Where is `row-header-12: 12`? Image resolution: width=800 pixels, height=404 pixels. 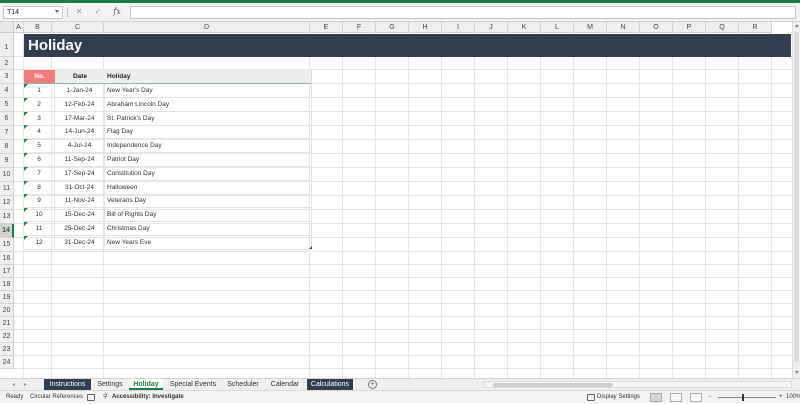 row-header-12: 12 is located at coordinates (7, 203).